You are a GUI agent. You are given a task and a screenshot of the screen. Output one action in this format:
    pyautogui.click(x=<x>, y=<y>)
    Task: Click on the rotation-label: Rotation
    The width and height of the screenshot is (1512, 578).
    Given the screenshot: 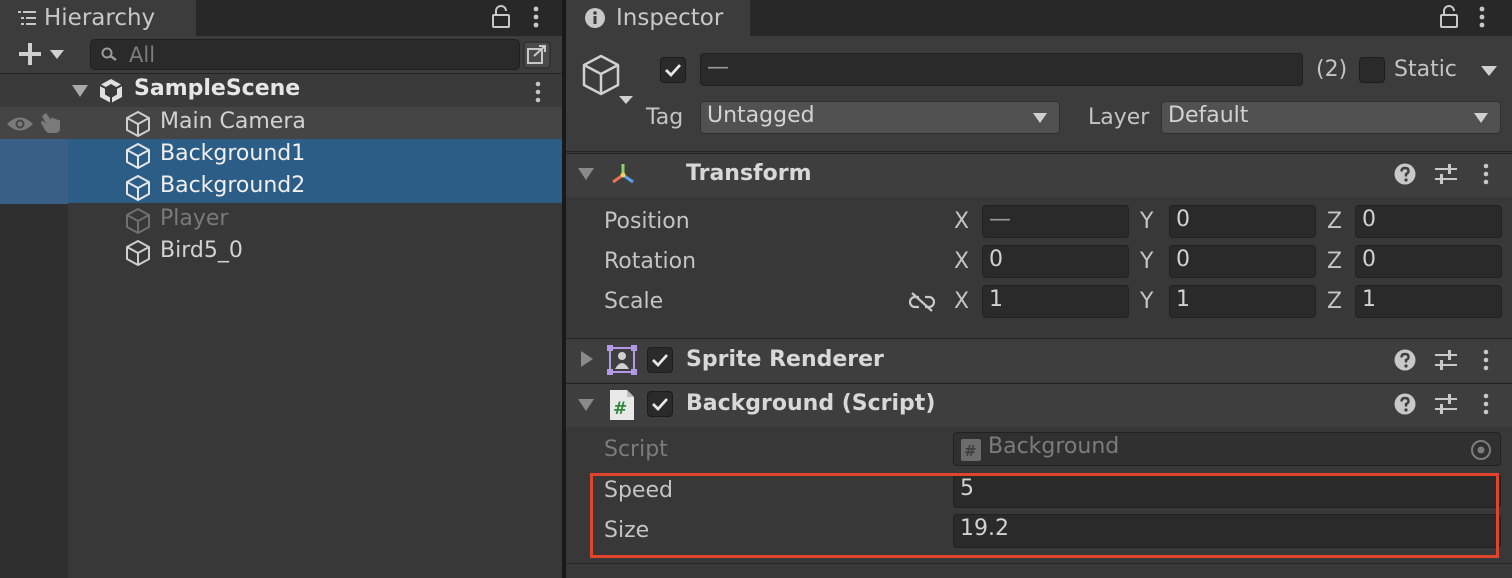 What is the action you would take?
    pyautogui.click(x=650, y=261)
    